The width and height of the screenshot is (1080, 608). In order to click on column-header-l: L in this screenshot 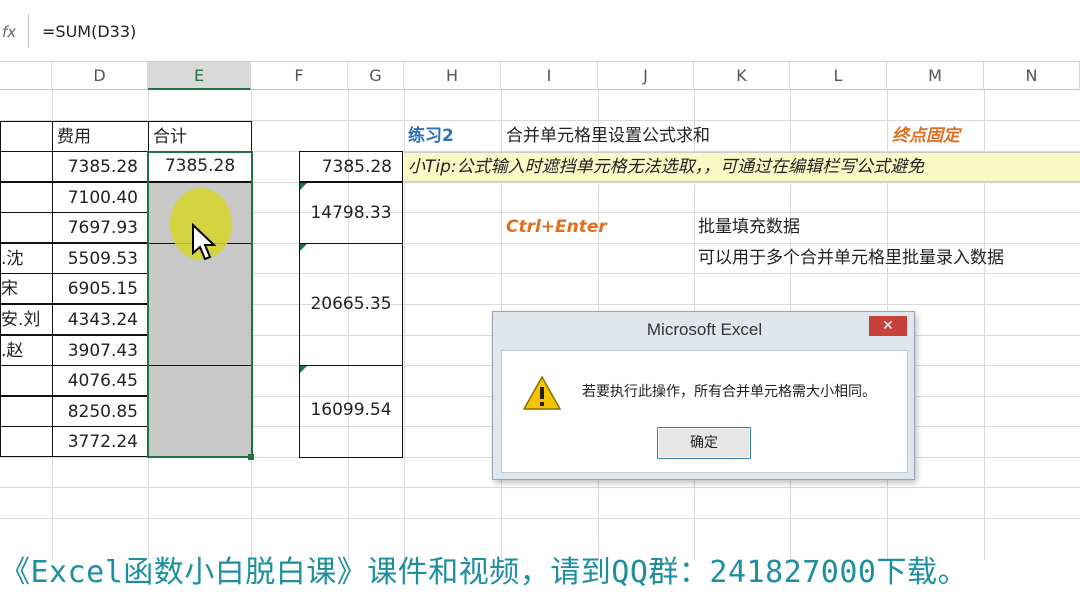, I will do `click(838, 76)`.